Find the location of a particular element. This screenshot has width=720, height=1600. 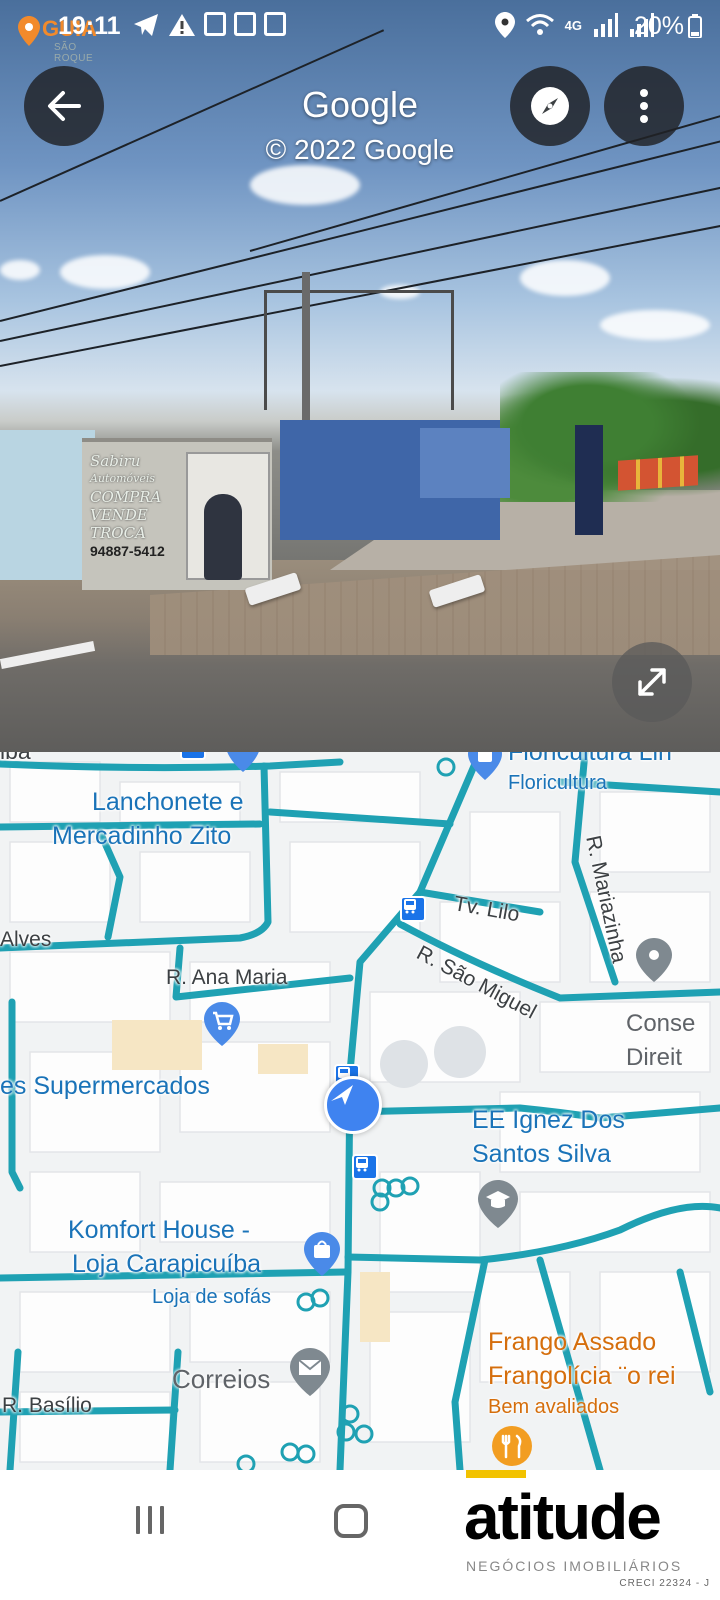

guia-logo-subtitle: SÃO ROQUE is located at coordinates (74, 53).